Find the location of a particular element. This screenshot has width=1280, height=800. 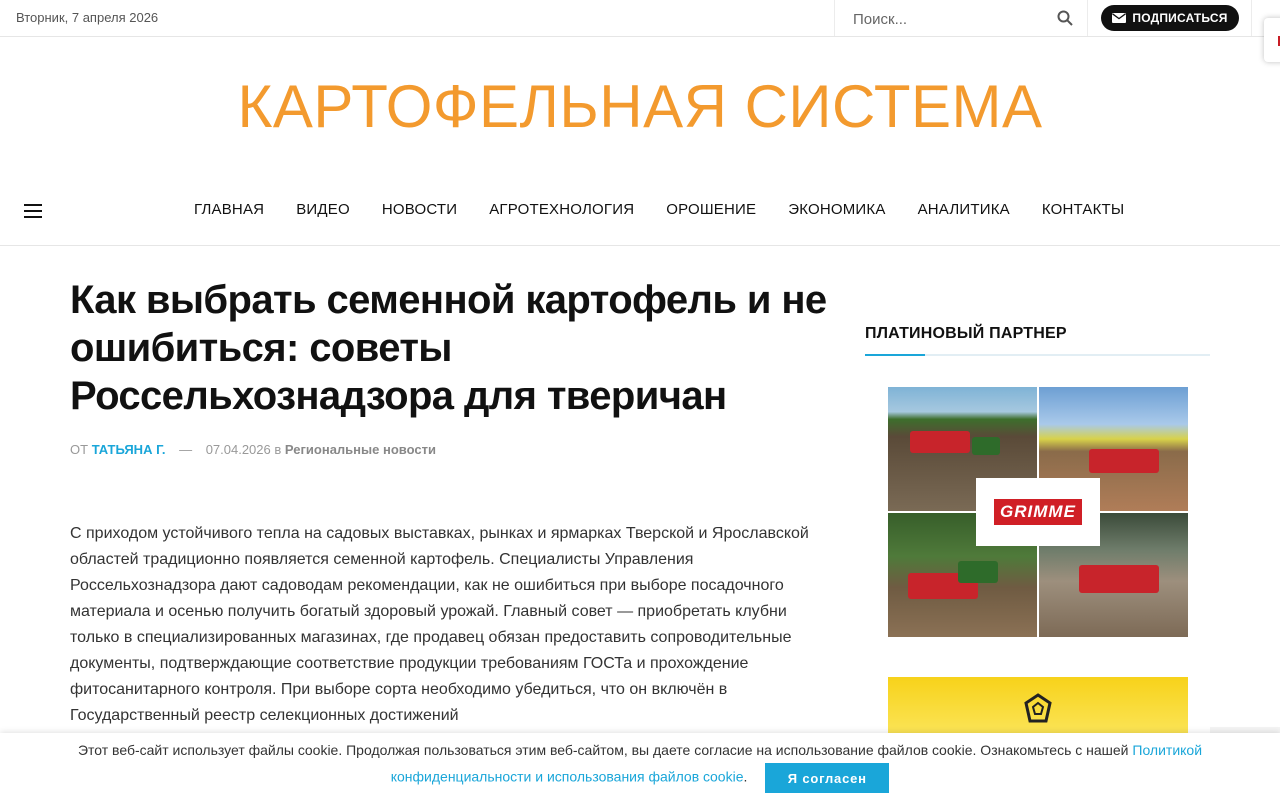

search-box is located at coordinates (961, 18).